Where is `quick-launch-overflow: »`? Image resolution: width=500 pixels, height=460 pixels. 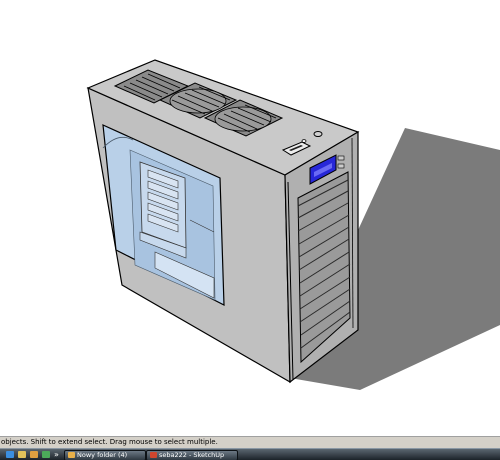
quick-launch-overflow: » is located at coordinates (56, 454).